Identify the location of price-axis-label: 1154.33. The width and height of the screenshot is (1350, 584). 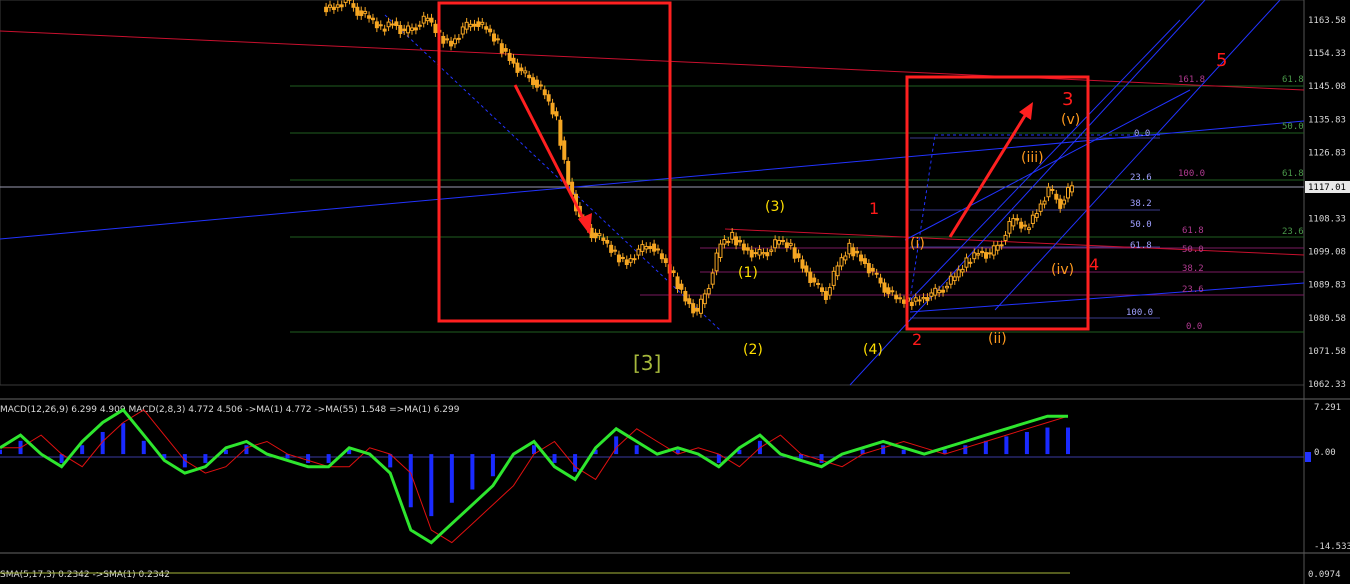
(1327, 54).